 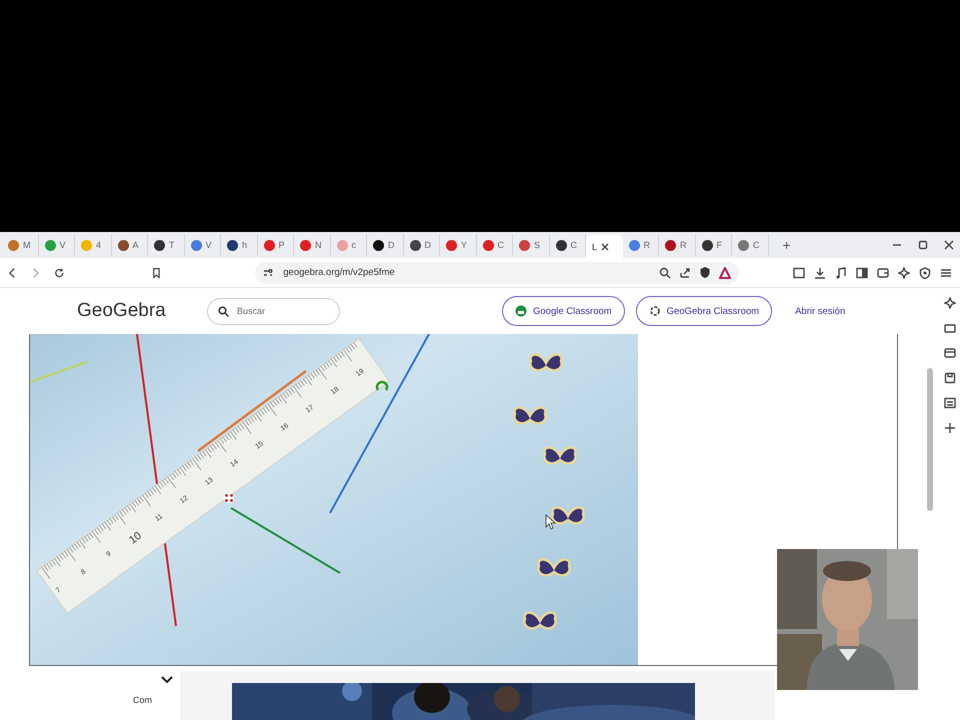 I want to click on classroom-button: GeoGebra Classroom, so click(x=704, y=311).